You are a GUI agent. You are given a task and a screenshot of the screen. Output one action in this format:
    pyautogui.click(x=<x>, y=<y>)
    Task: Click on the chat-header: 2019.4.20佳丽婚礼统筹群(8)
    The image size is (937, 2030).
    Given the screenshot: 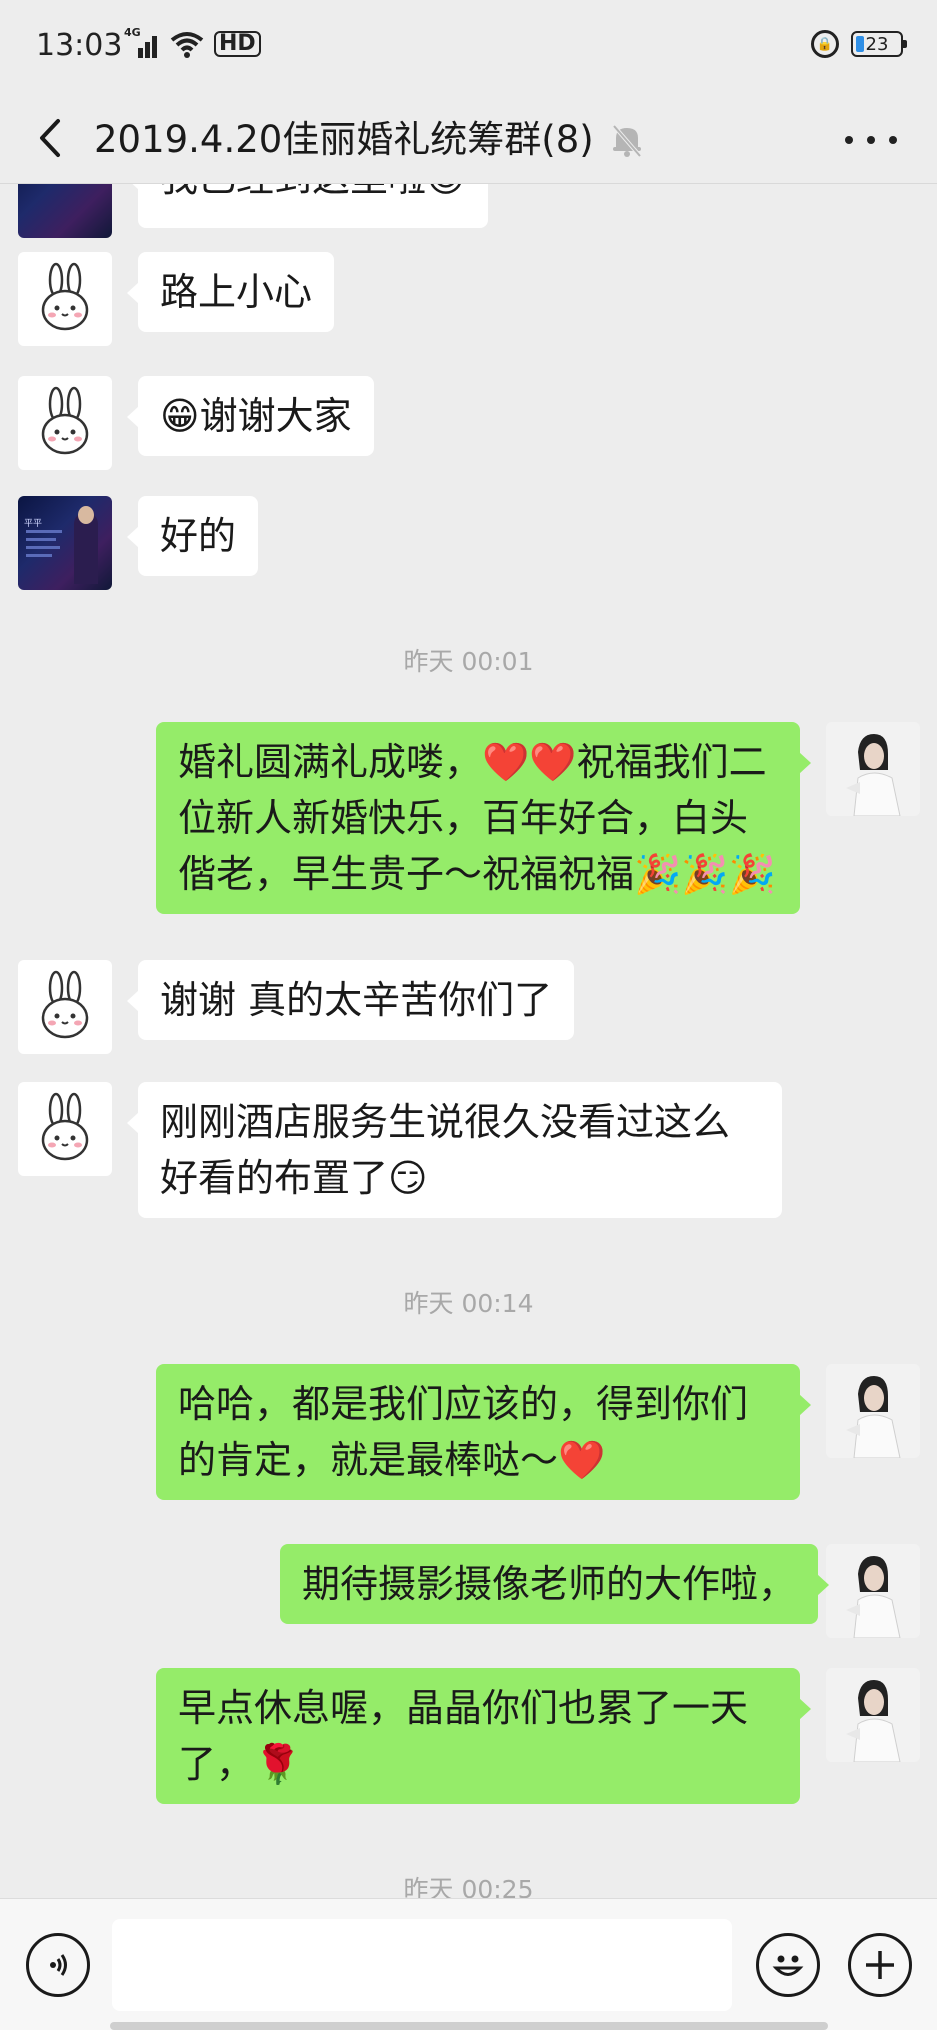 What is the action you would take?
    pyautogui.click(x=468, y=140)
    